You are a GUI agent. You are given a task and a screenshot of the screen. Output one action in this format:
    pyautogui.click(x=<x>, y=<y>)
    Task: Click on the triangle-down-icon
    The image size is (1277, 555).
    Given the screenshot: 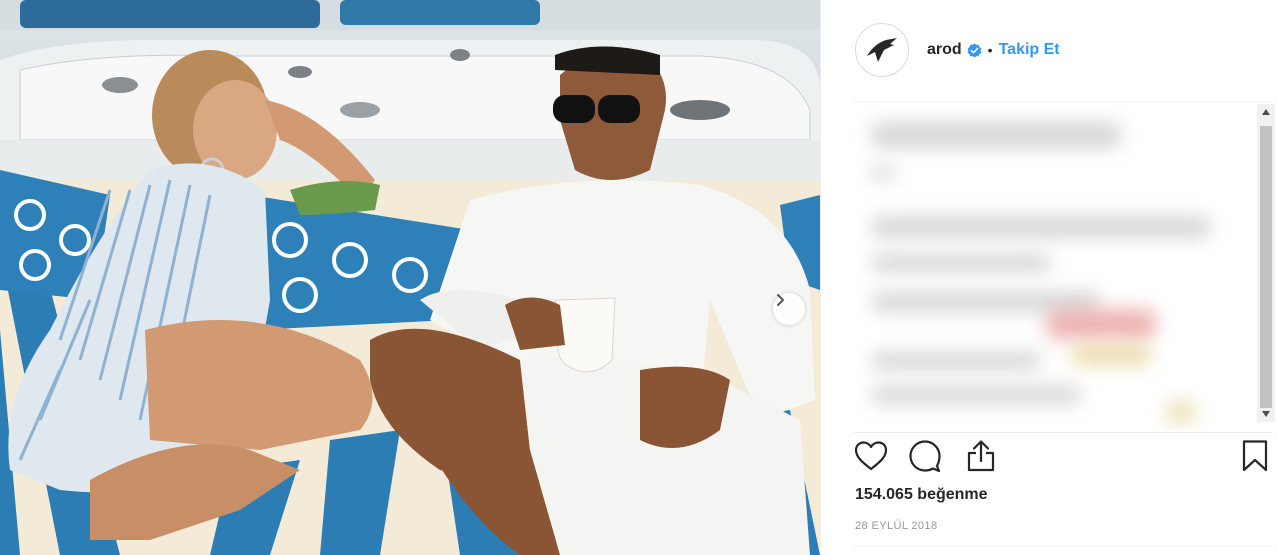 What is the action you would take?
    pyautogui.click(x=1266, y=414)
    